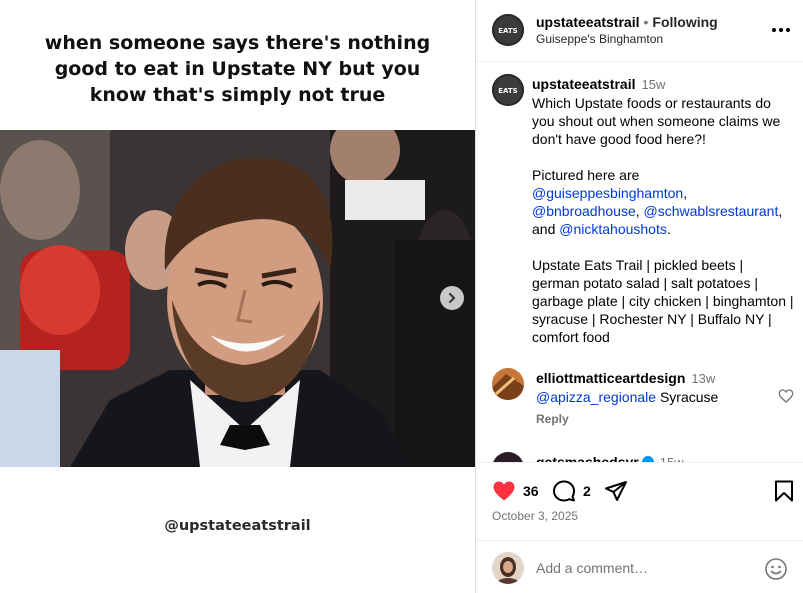 This screenshot has height=593, width=803. I want to click on comment-time: 15w, so click(672, 458).